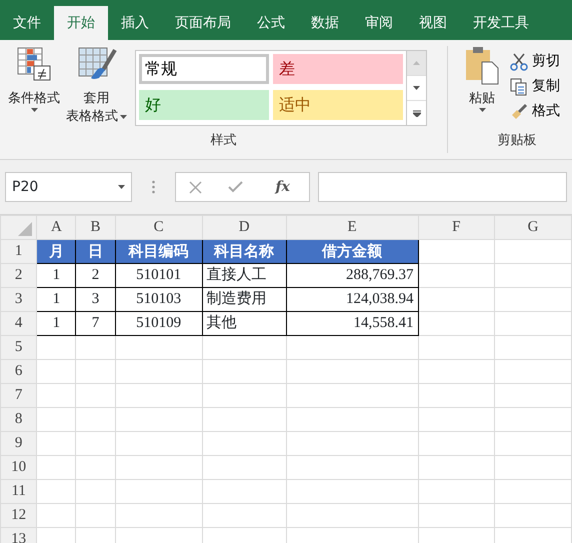 The width and height of the screenshot is (572, 543). What do you see at coordinates (416, 113) in the screenshot?
I see `expand-gallery-icon` at bounding box center [416, 113].